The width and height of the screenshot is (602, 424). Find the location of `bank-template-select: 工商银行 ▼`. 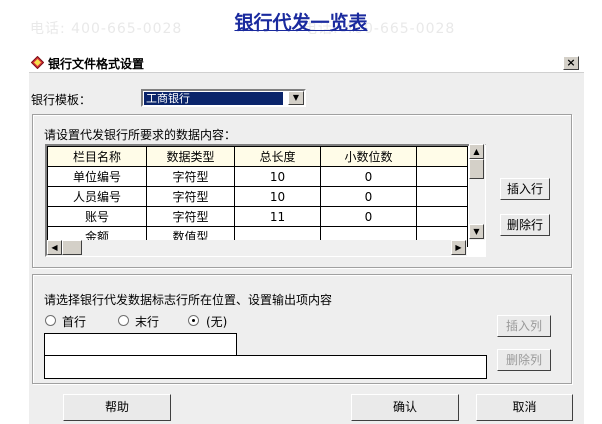

bank-template-select: 工商银行 ▼ is located at coordinates (223, 98).